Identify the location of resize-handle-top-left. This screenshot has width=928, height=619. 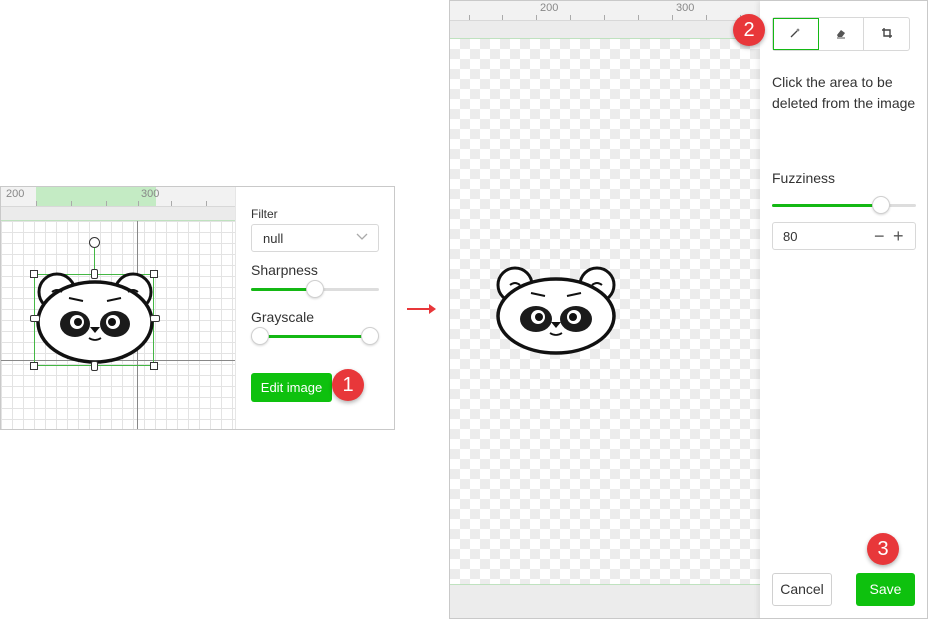
(34, 274).